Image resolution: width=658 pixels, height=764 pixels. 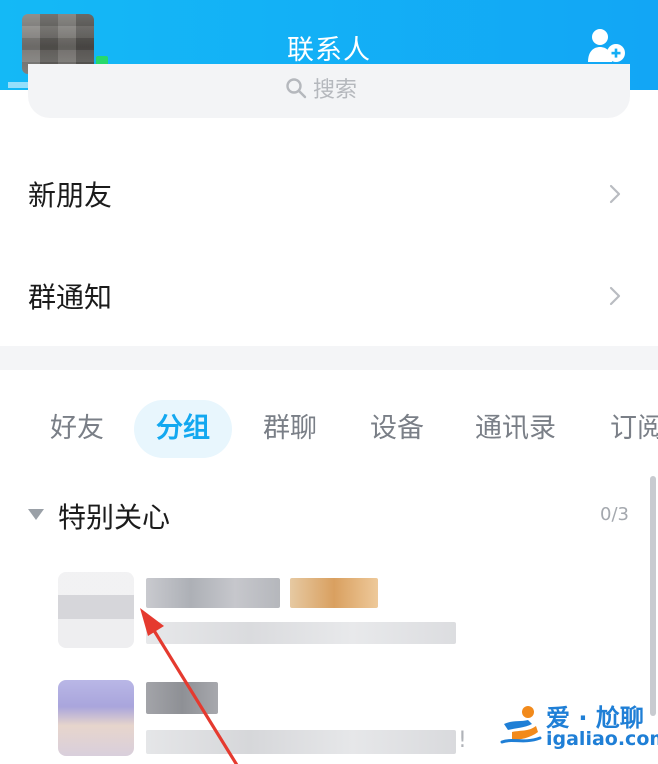 What do you see at coordinates (521, 725) in the screenshot?
I see `watermark-logo-icon` at bounding box center [521, 725].